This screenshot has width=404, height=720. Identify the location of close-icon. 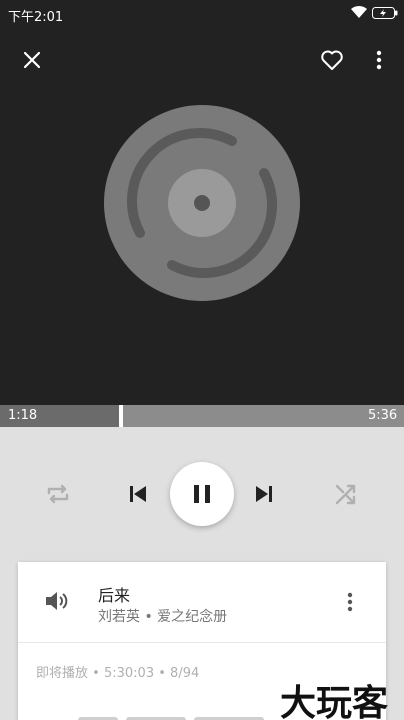
(32, 60).